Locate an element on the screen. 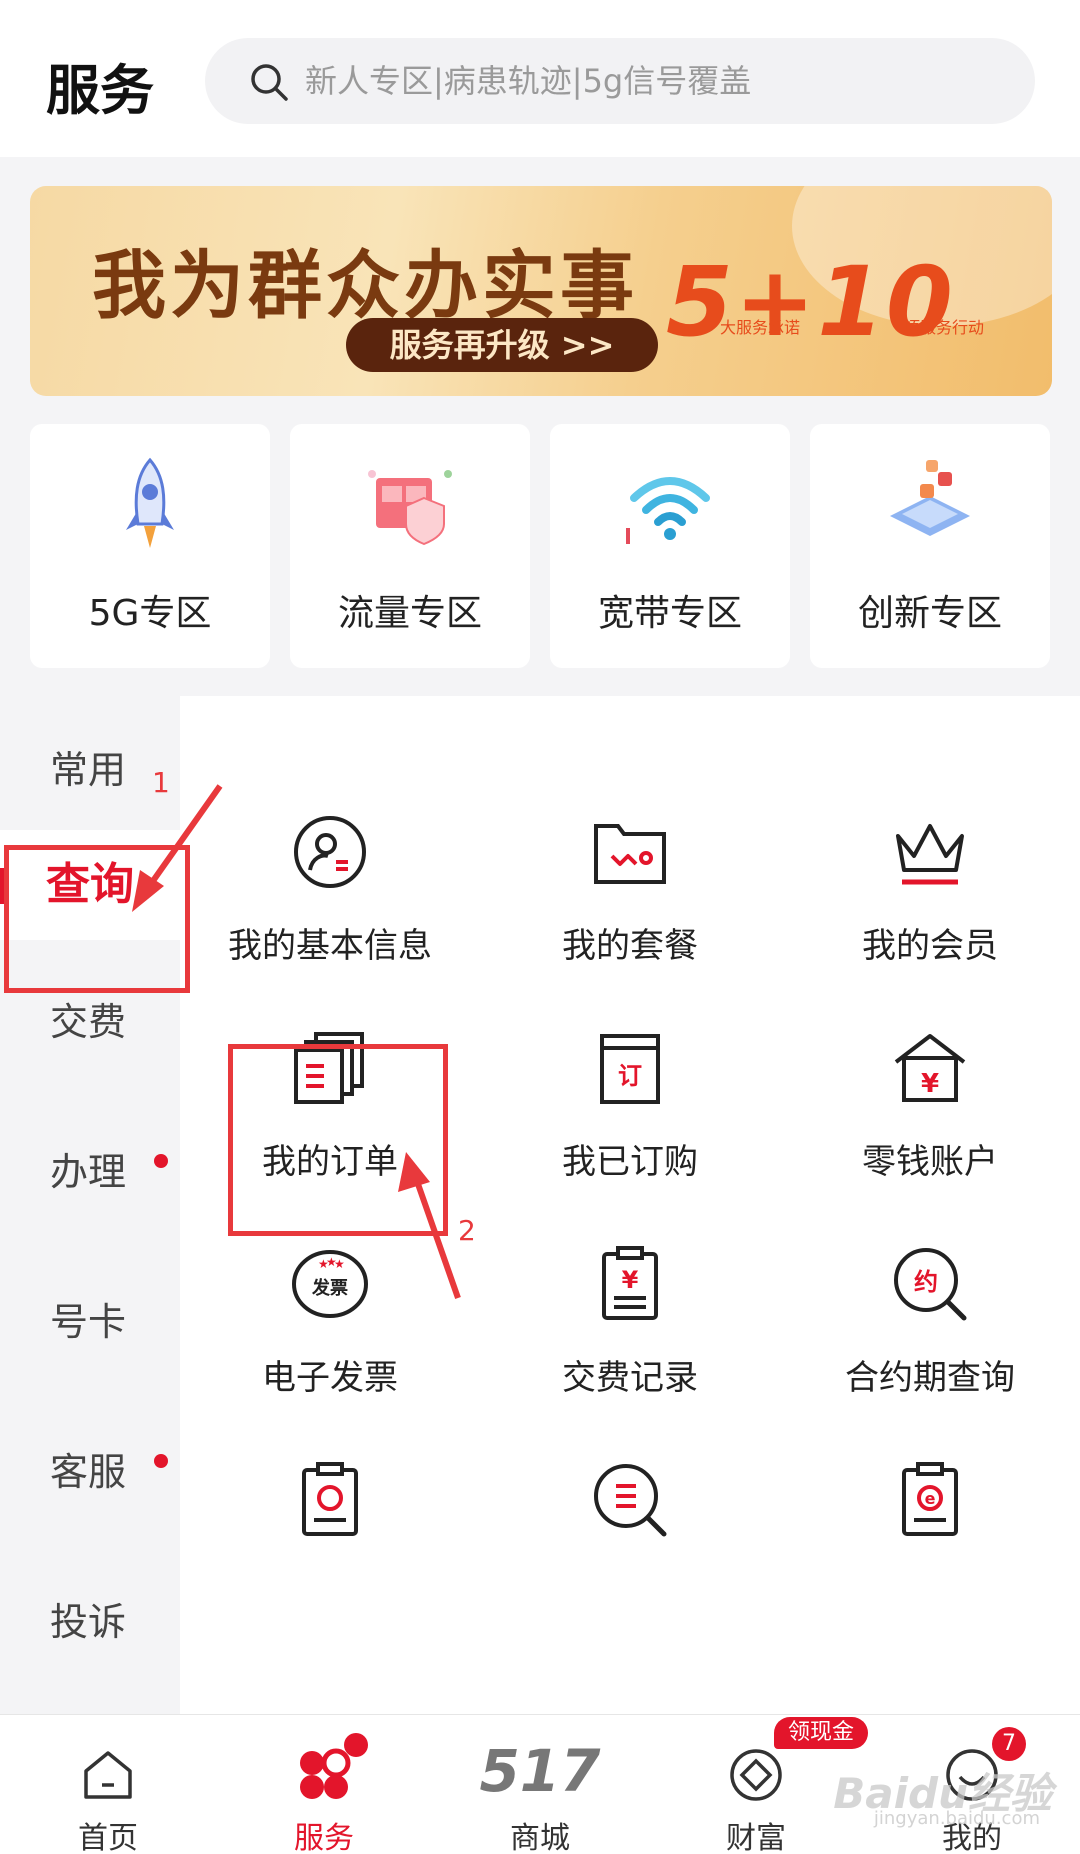 Image resolution: width=1080 pixels, height=1854 pixels. grid-label: 合约期查询 is located at coordinates (930, 1378).